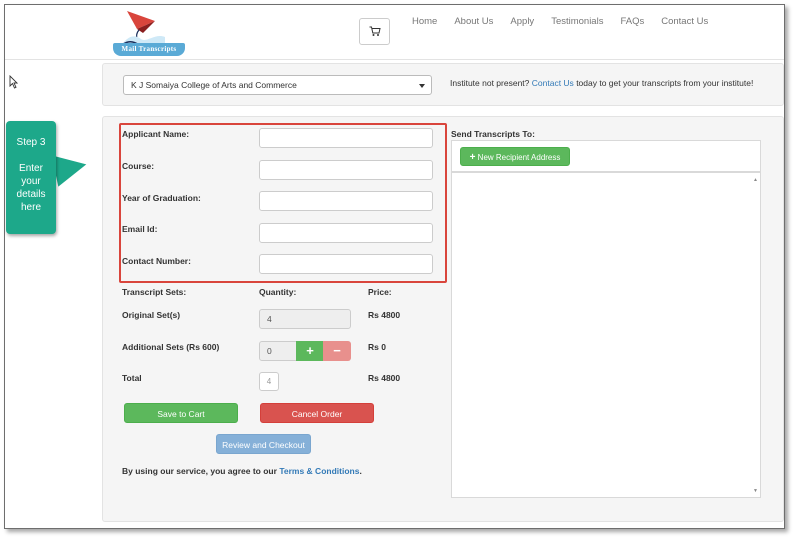  I want to click on step-callout: Step 3 Enter your details here, so click(31, 177).